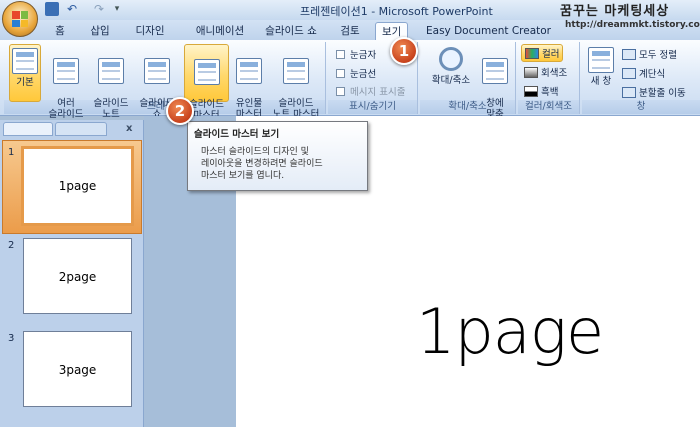 The width and height of the screenshot is (700, 427). Describe the element at coordinates (77, 276) in the screenshot. I see `slide-thumbnail-2: 2page` at that location.